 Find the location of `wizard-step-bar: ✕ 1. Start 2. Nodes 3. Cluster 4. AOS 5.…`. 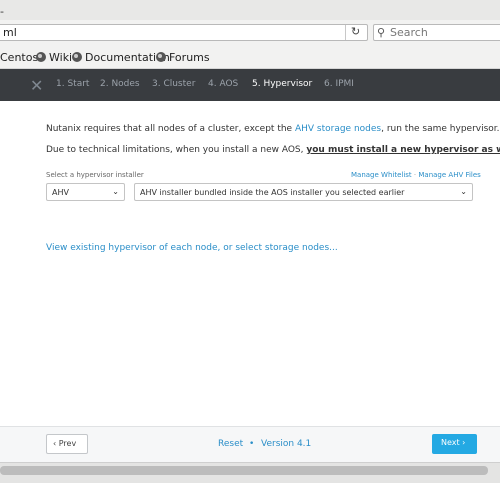

wizard-step-bar: ✕ 1. Start 2. Nodes 3. Cluster 4. AOS 5.… is located at coordinates (250, 85).